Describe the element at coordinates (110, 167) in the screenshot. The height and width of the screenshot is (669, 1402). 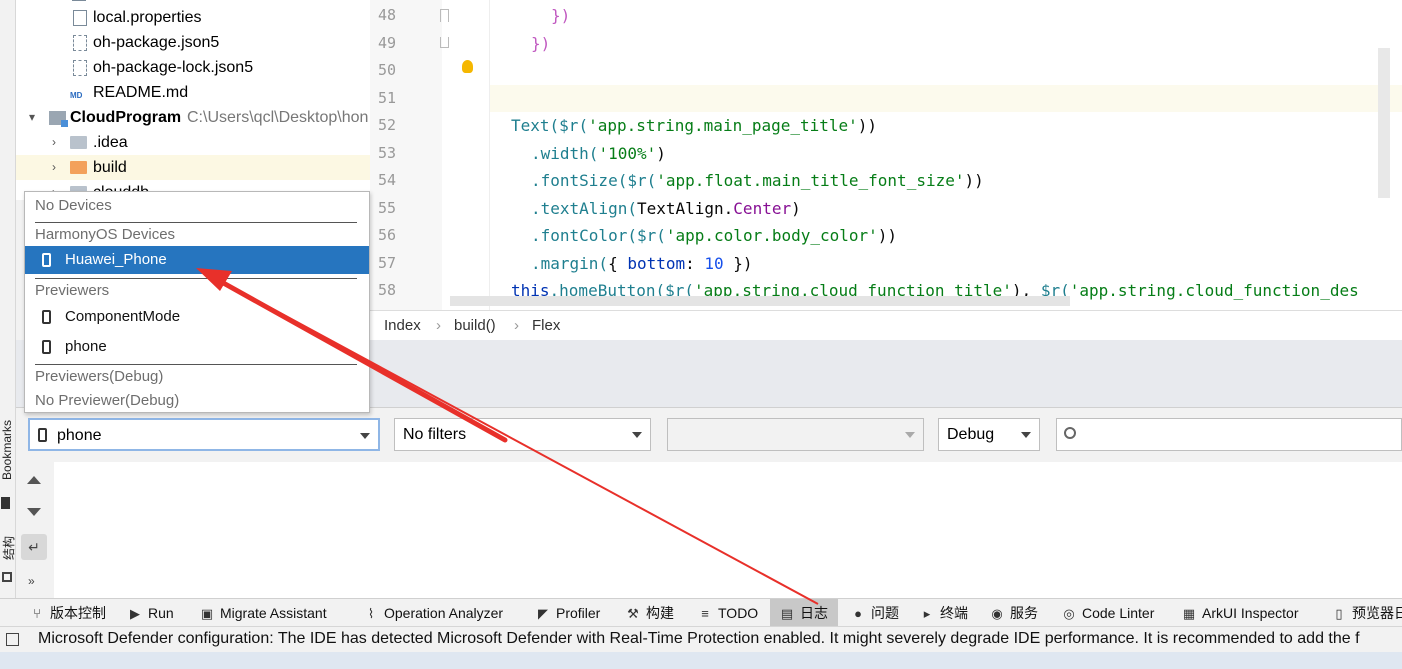
I see `tree-item-label: build` at that location.